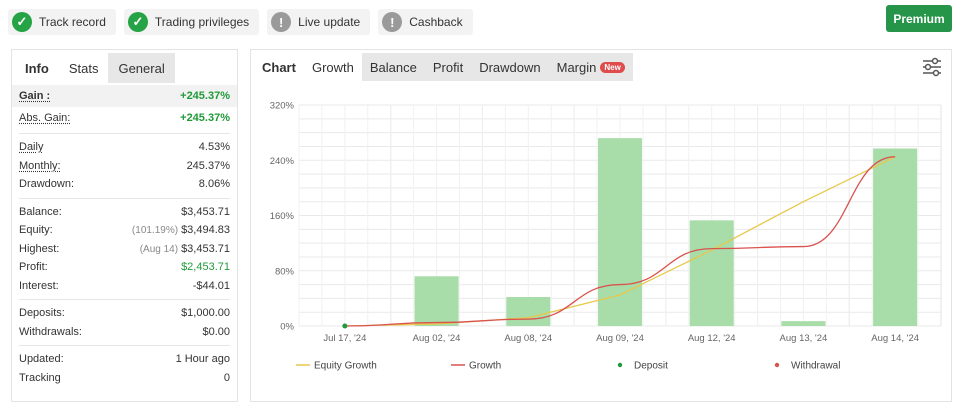 Image resolution: width=960 pixels, height=415 pixels. I want to click on y-tick-label: 160%, so click(282, 216).